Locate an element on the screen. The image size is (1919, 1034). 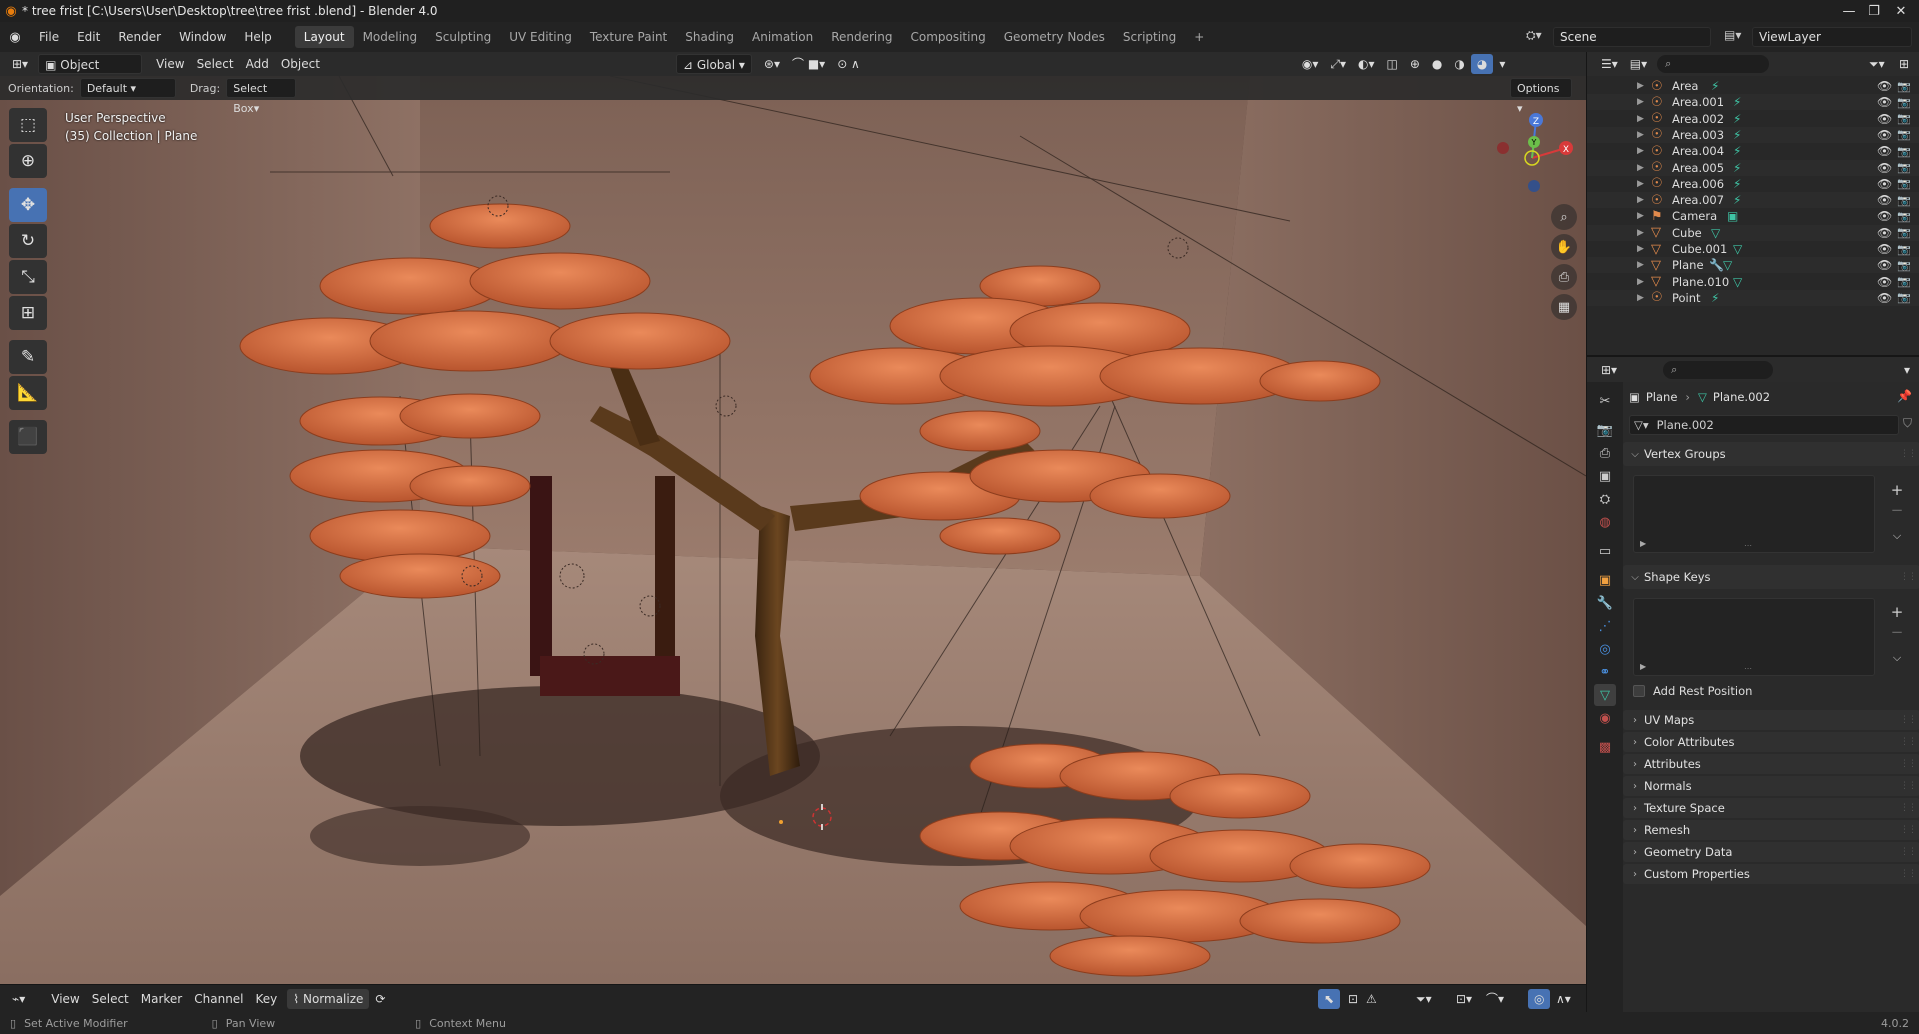
outliner-search-input: ⌕ is located at coordinates (1713, 64).